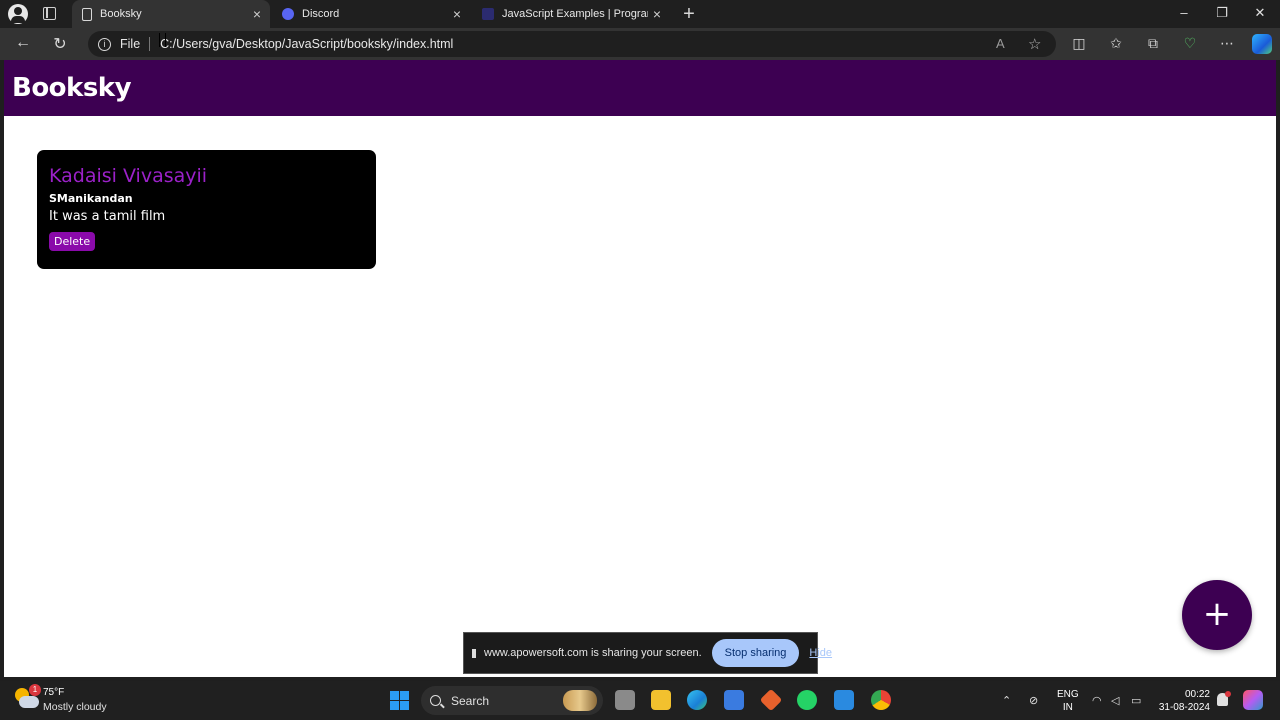  What do you see at coordinates (1068, 701) in the screenshot?
I see `language-indicator: ENG IN` at bounding box center [1068, 701].